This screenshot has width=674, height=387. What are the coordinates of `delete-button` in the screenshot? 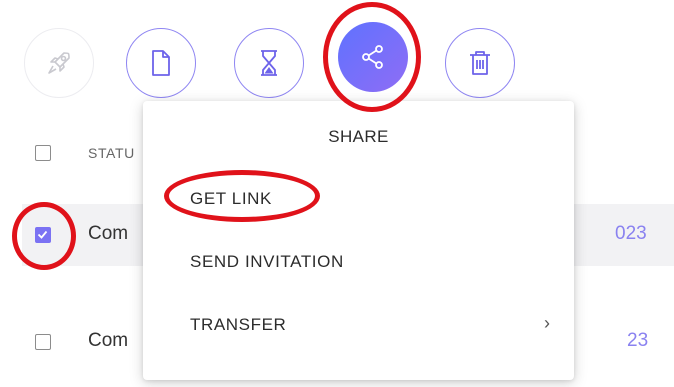 It's located at (480, 63).